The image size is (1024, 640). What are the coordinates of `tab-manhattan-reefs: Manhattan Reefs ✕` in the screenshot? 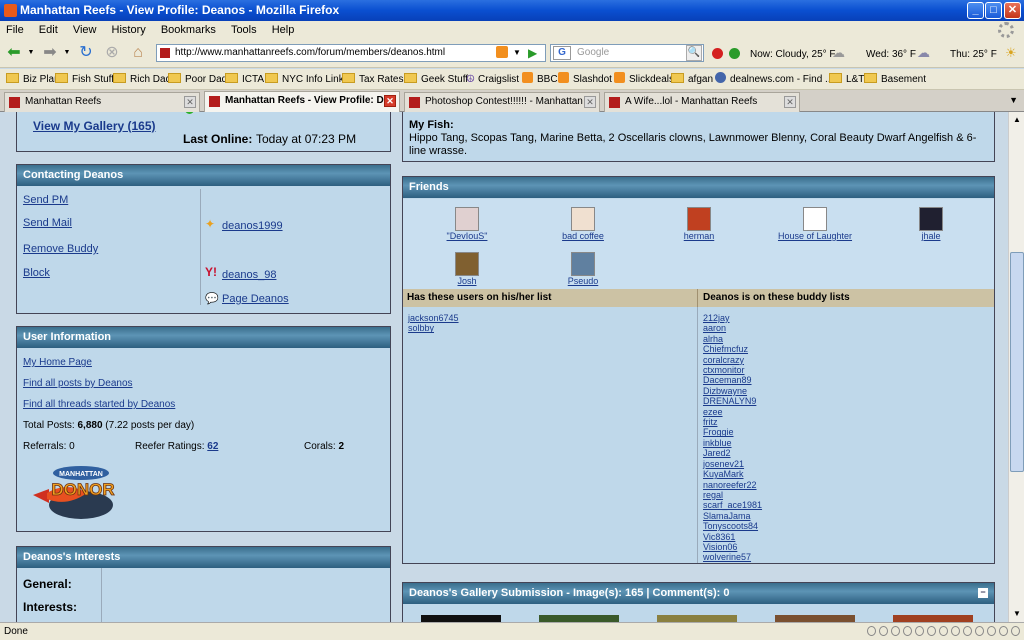 It's located at (102, 102).